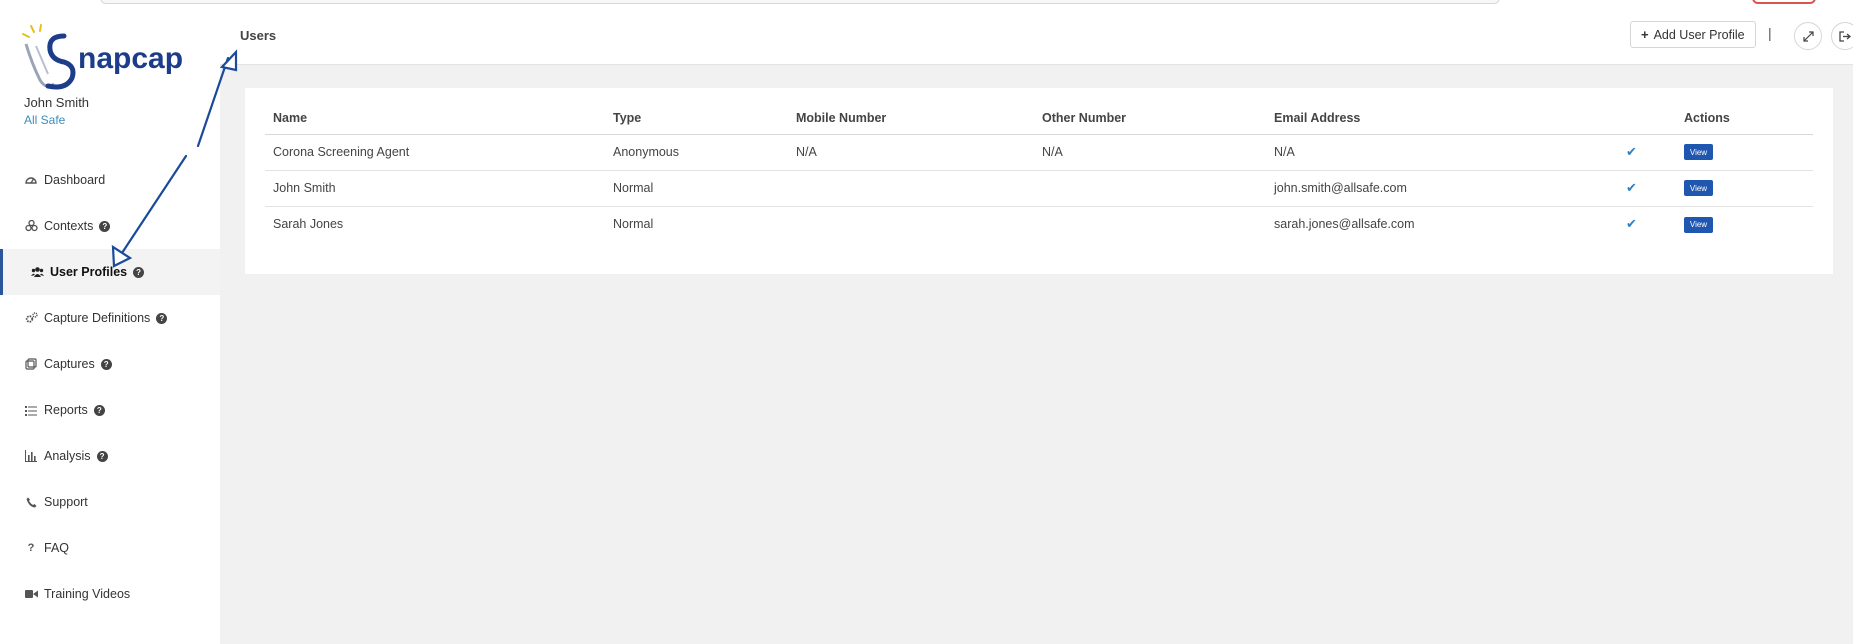 This screenshot has height=644, width=1853. I want to click on cell-name: Corona Screening Agent, so click(435, 152).